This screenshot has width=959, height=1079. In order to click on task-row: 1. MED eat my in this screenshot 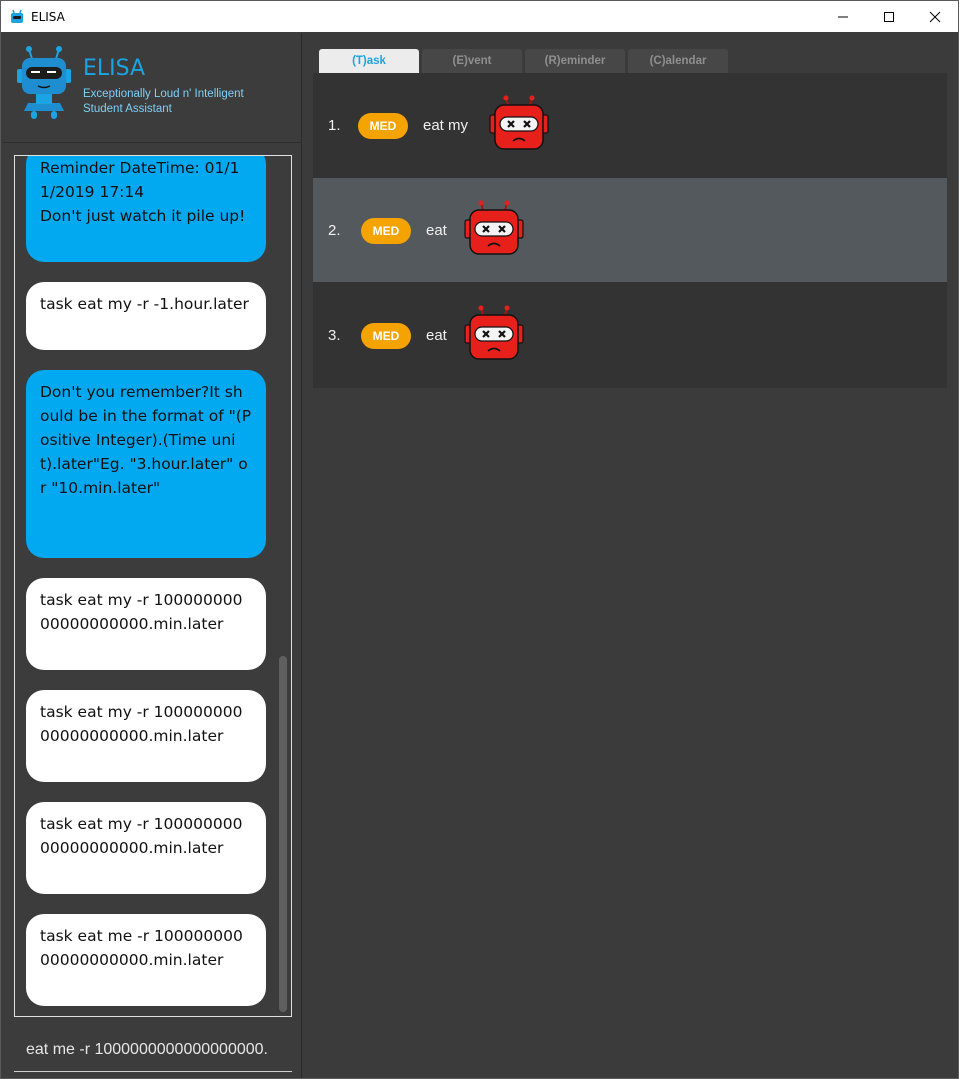, I will do `click(630, 125)`.